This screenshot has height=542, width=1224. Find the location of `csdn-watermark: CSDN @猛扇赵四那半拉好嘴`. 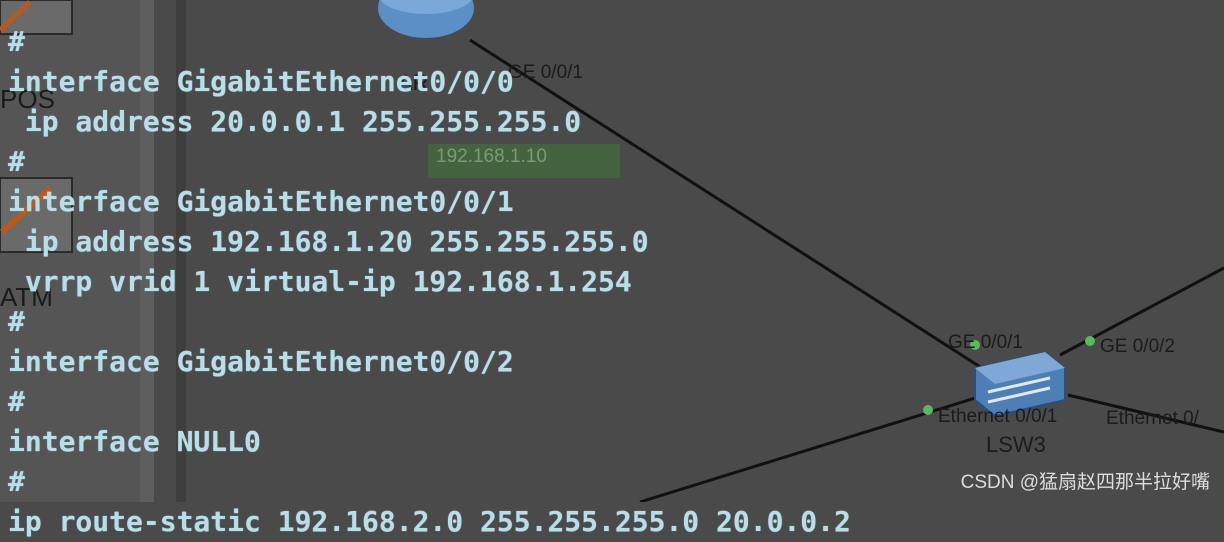

csdn-watermark: CSDN @猛扇赵四那半拉好嘴 is located at coordinates (1085, 482).